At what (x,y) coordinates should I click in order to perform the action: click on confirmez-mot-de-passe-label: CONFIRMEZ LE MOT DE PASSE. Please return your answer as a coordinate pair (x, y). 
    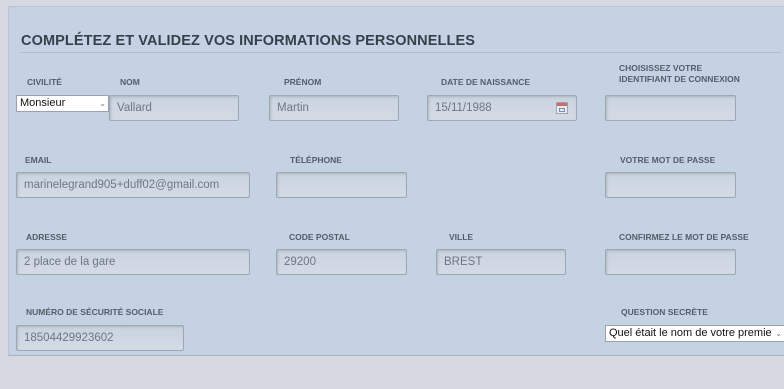
    Looking at the image, I should click on (684, 237).